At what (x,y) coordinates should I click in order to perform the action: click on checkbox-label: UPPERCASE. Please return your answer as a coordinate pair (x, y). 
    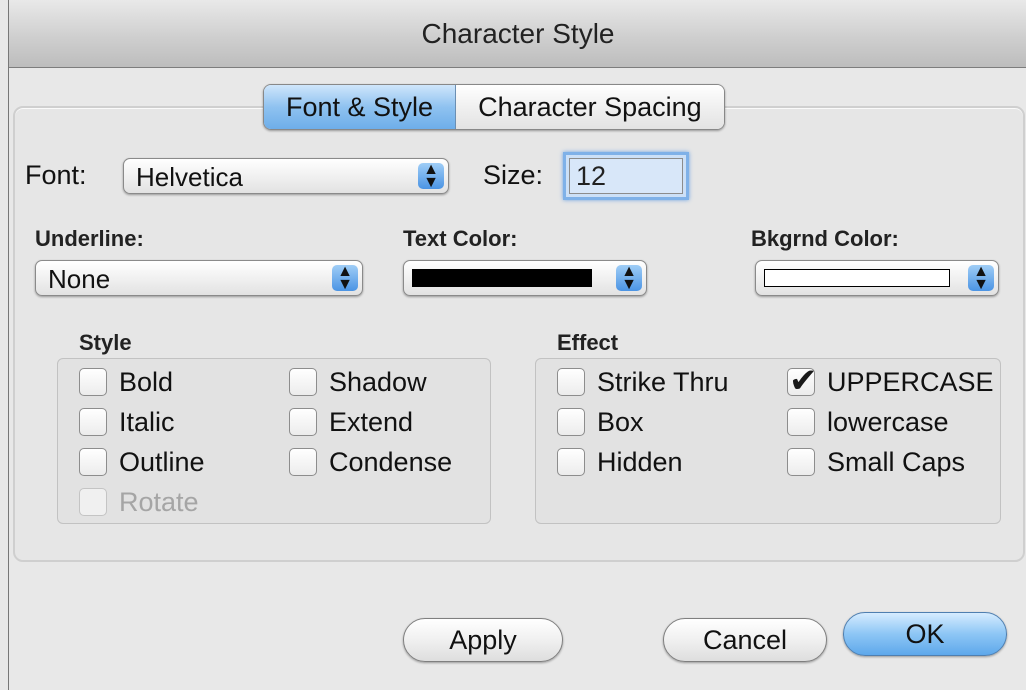
    Looking at the image, I should click on (910, 381).